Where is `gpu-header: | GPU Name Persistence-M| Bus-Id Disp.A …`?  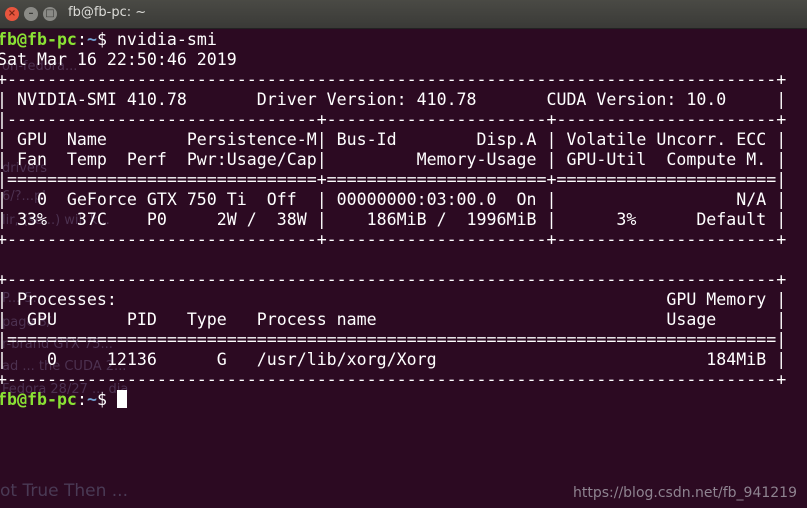
gpu-header: | GPU Name Persistence-M| Bus-Id Disp.A … is located at coordinates (393, 139).